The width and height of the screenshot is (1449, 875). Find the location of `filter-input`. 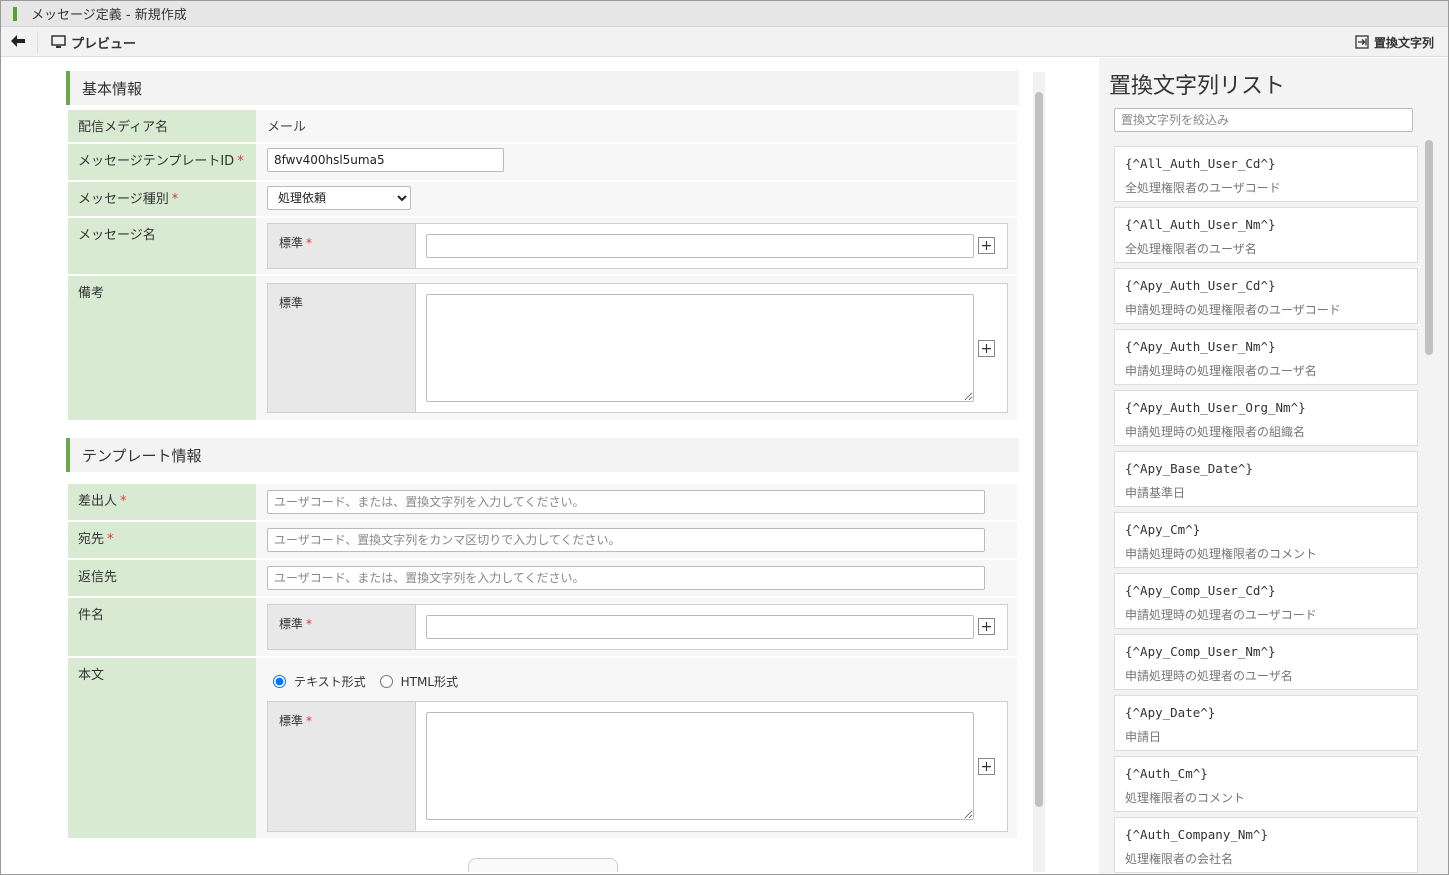

filter-input is located at coordinates (1263, 120).